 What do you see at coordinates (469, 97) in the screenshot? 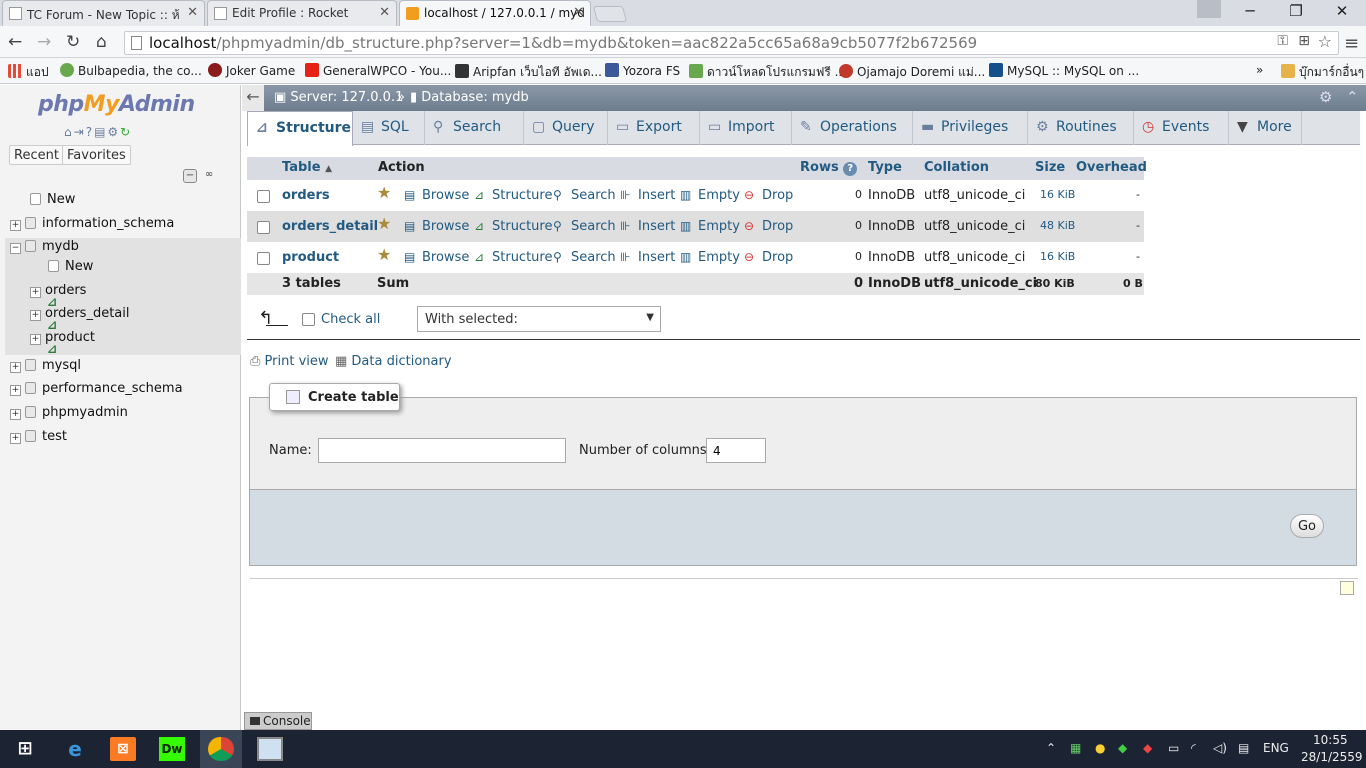
I see `breadcrumb-database: ▮ Database: mydb` at bounding box center [469, 97].